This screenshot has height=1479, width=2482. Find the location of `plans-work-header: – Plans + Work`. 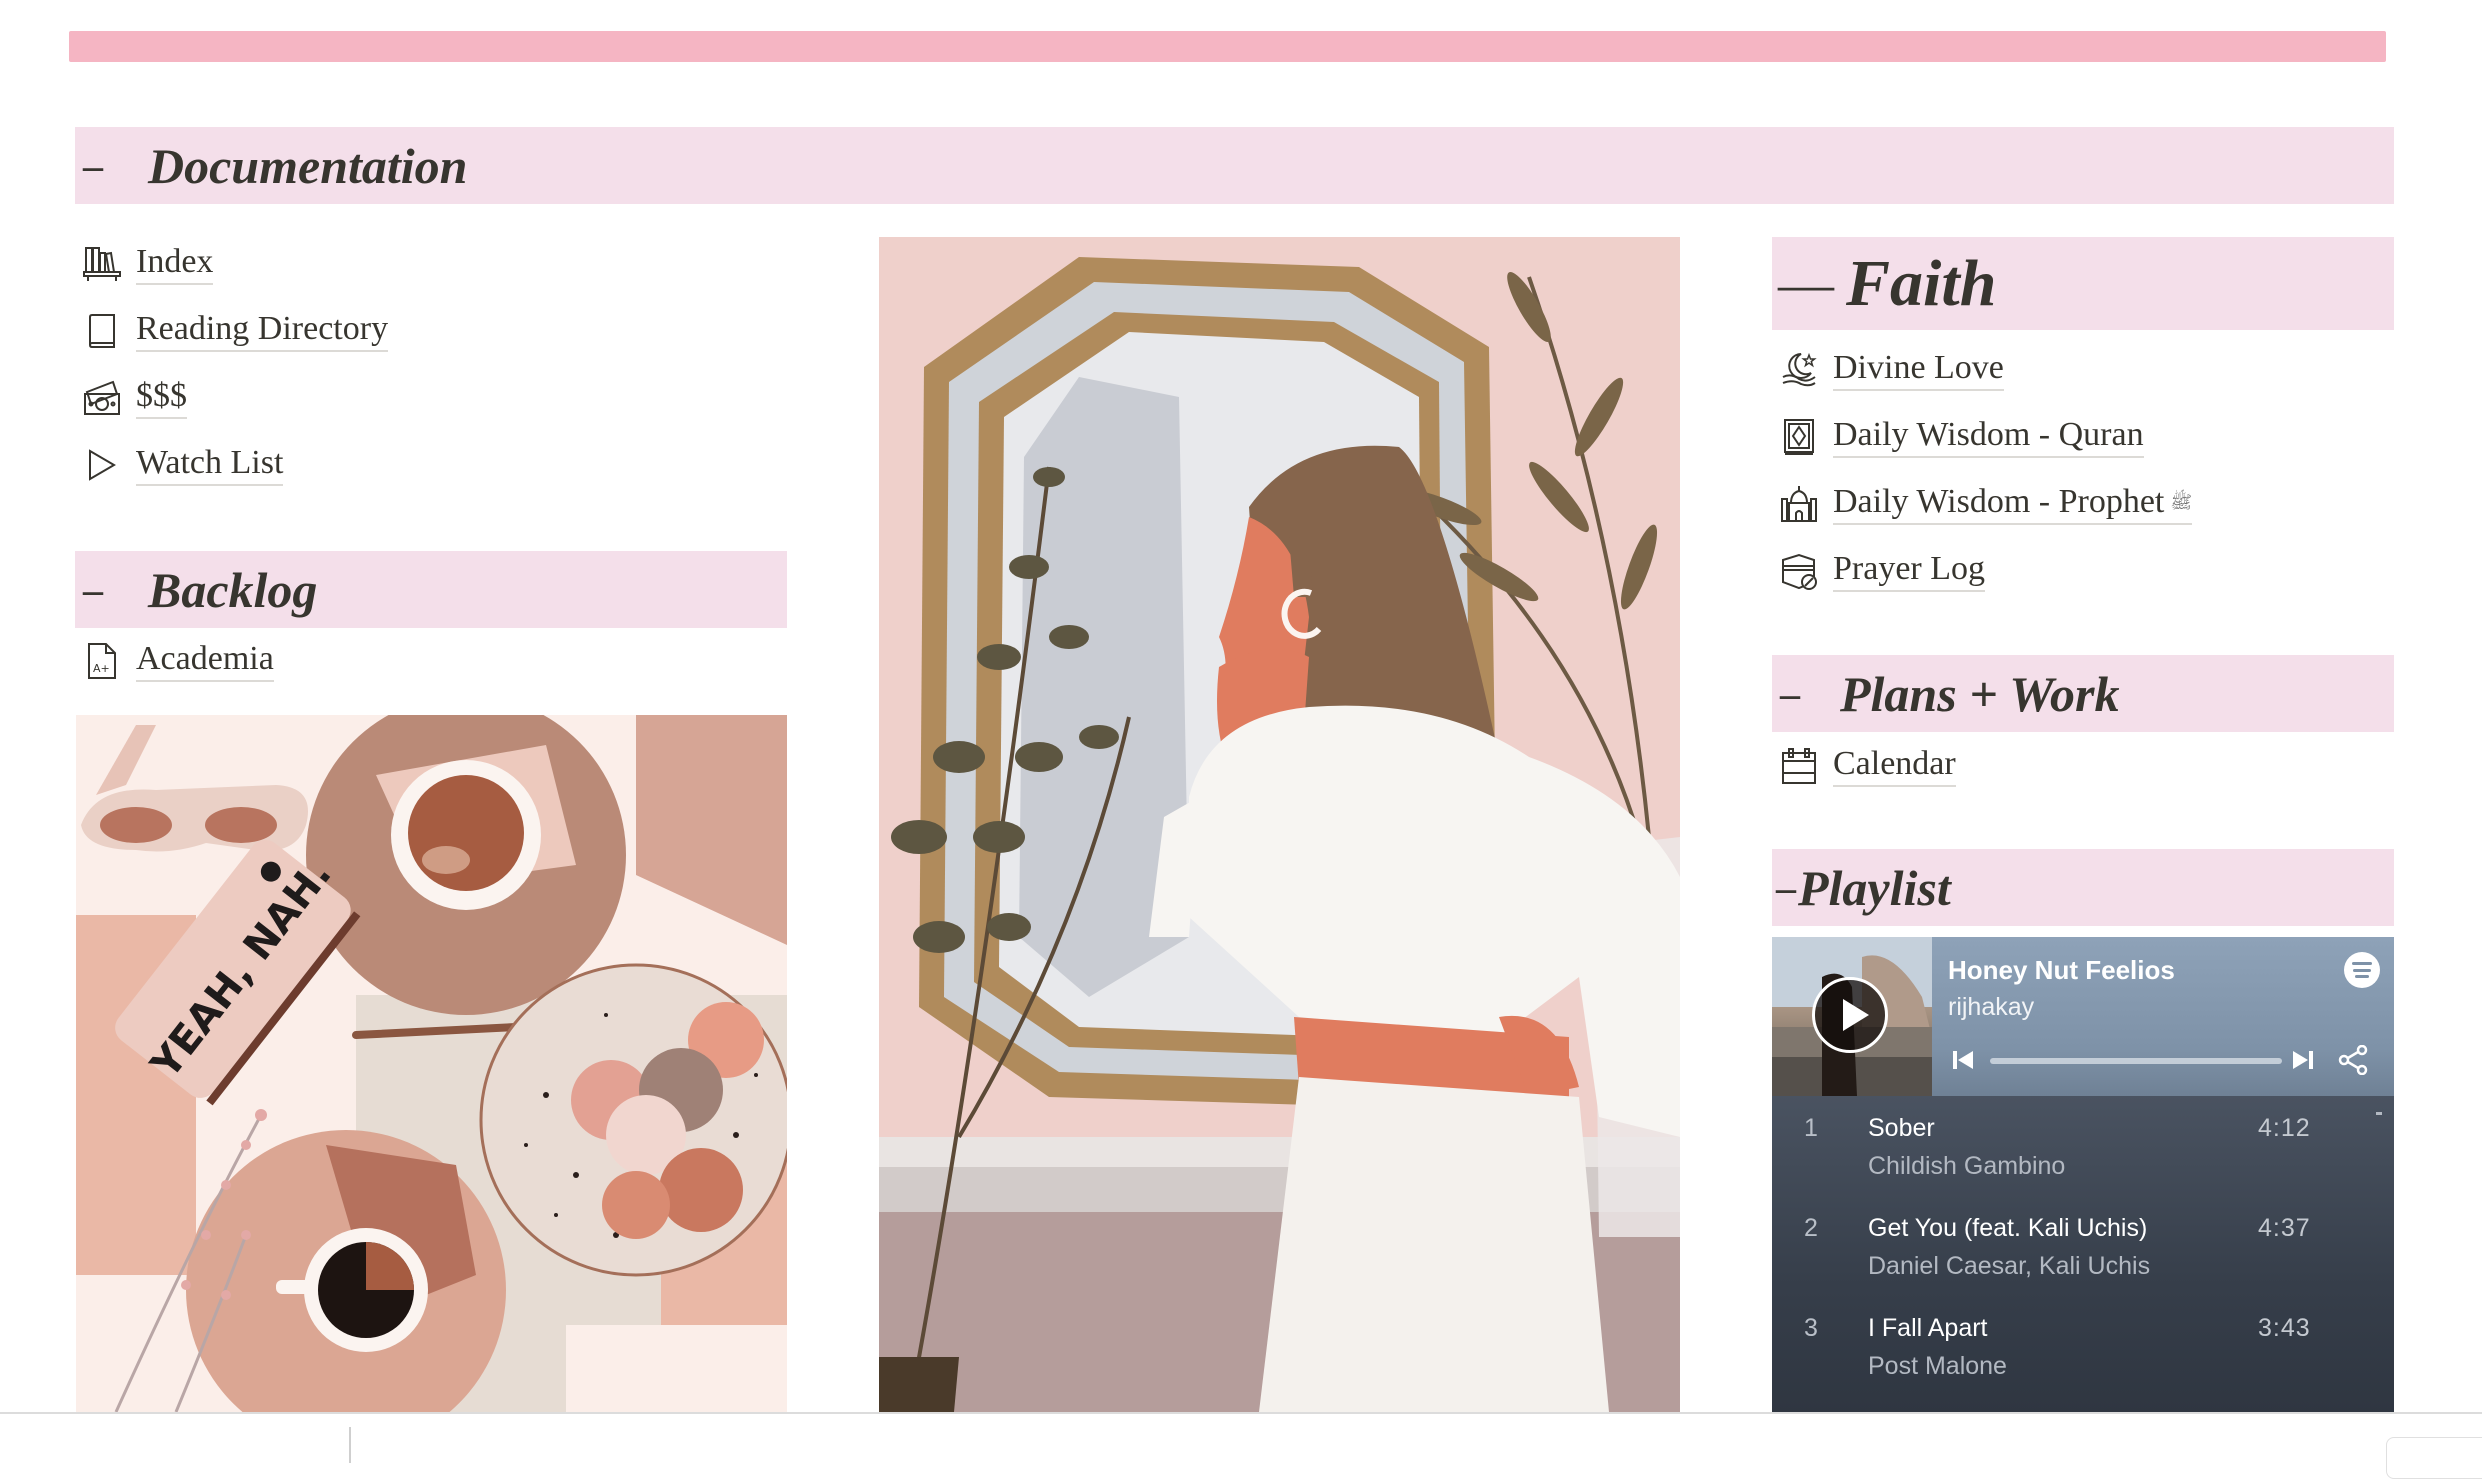

plans-work-header: – Plans + Work is located at coordinates (2083, 693).